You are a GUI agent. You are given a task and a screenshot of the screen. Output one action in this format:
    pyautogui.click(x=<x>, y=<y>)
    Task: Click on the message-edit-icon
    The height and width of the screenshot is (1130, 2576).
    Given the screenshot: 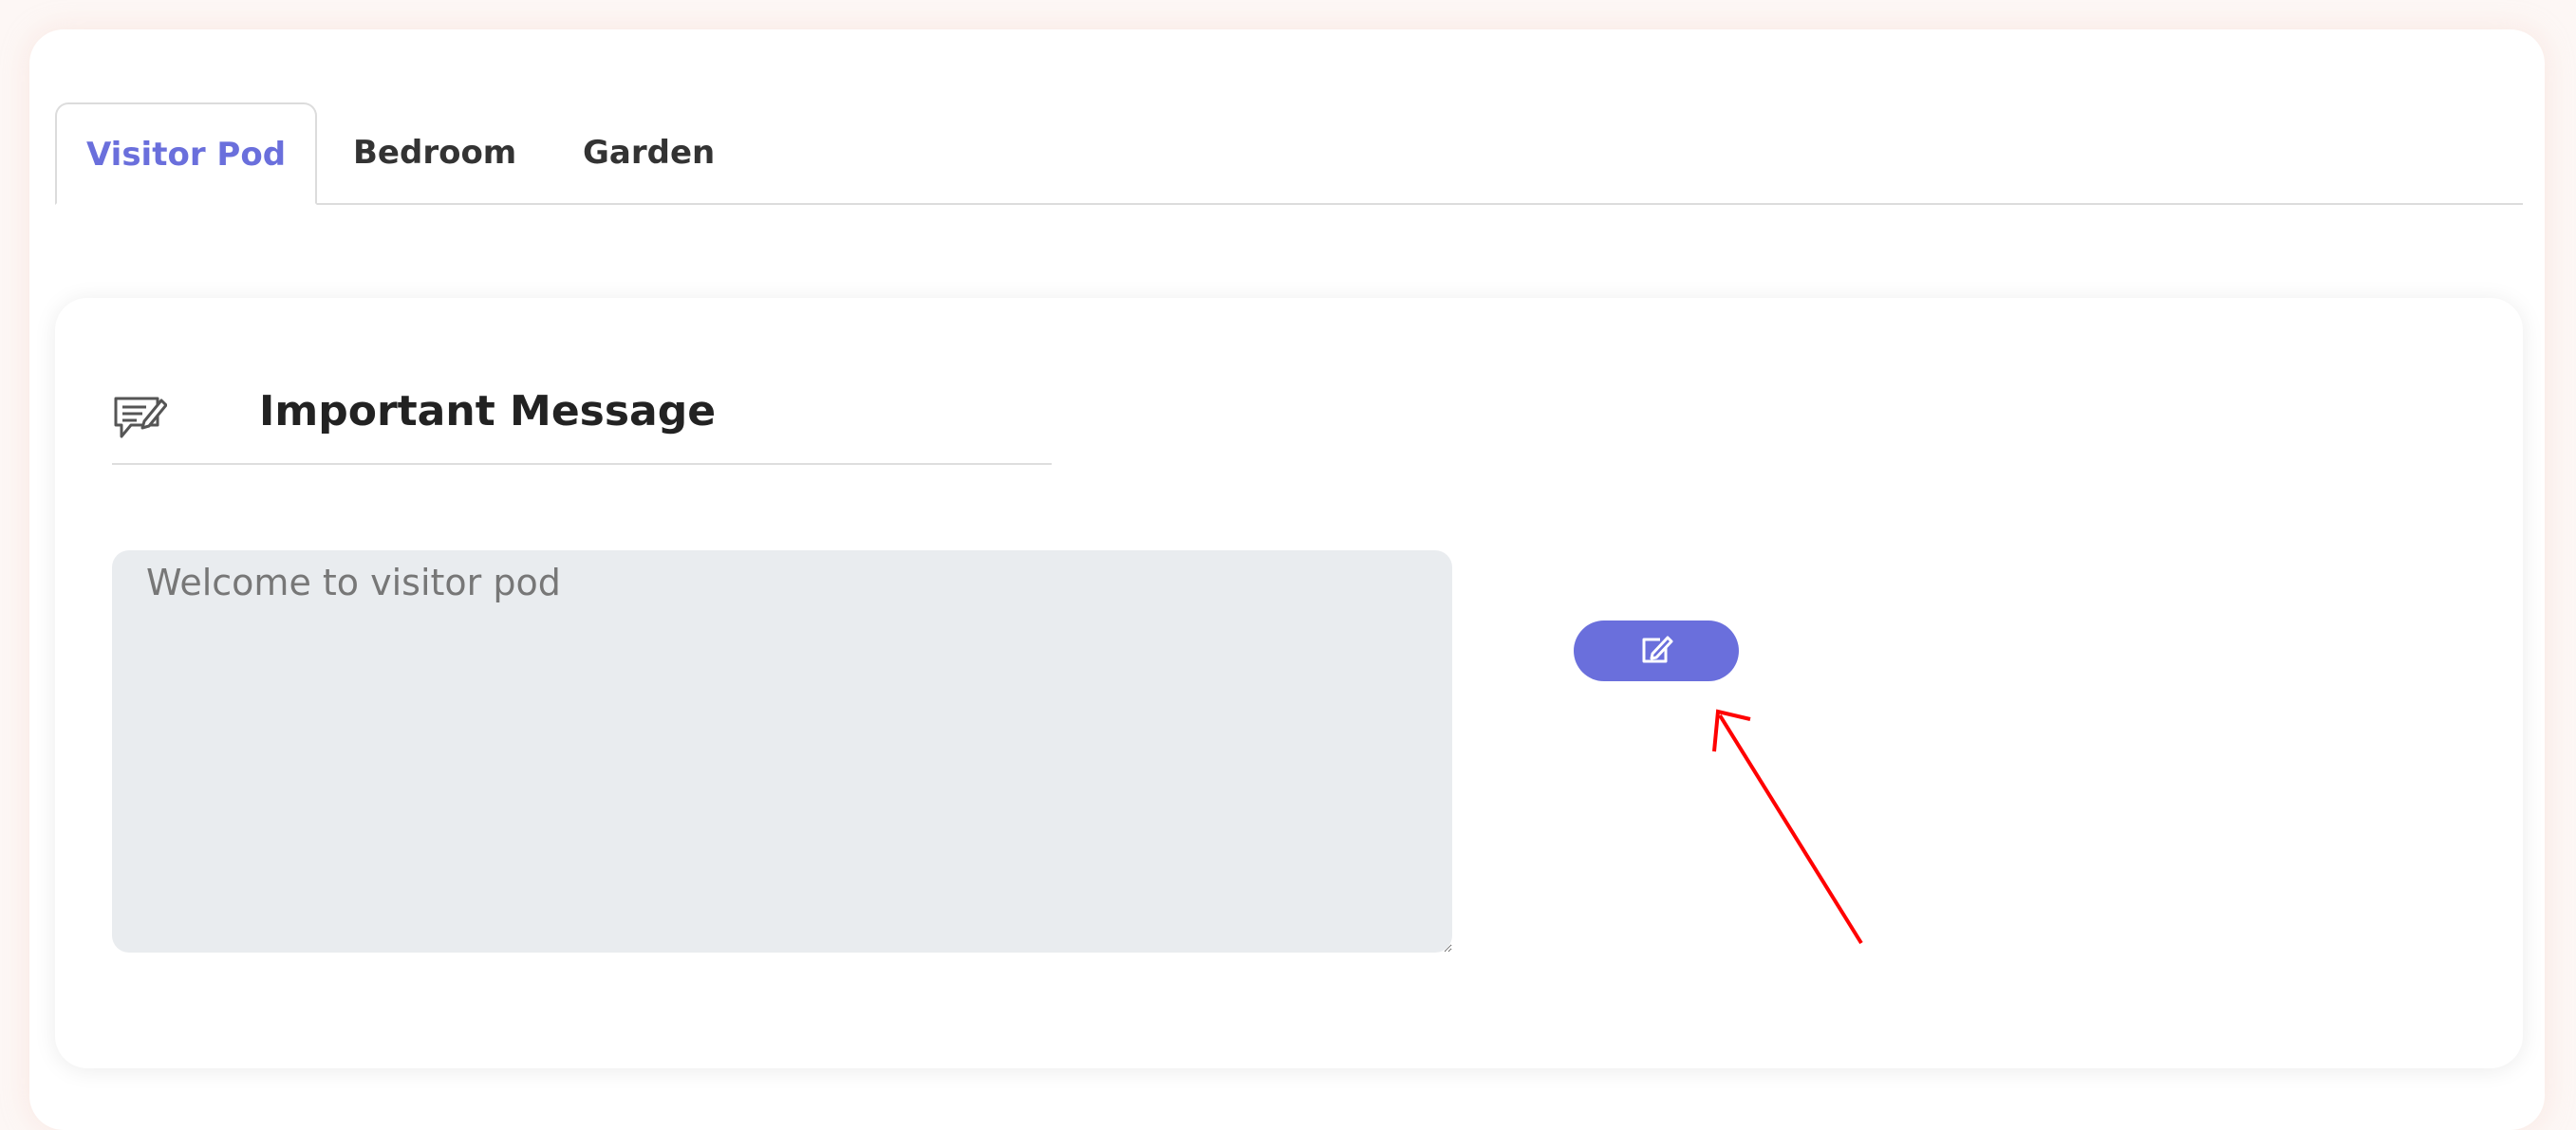 What is the action you would take?
    pyautogui.click(x=140, y=419)
    